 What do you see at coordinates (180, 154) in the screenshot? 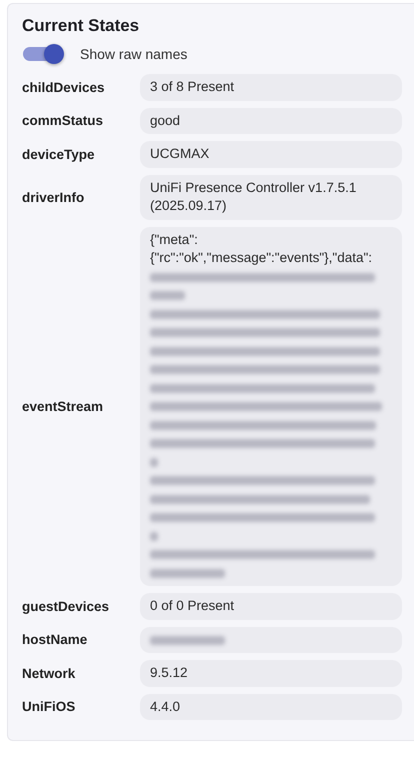
I see `state-value: UCGMAX` at bounding box center [180, 154].